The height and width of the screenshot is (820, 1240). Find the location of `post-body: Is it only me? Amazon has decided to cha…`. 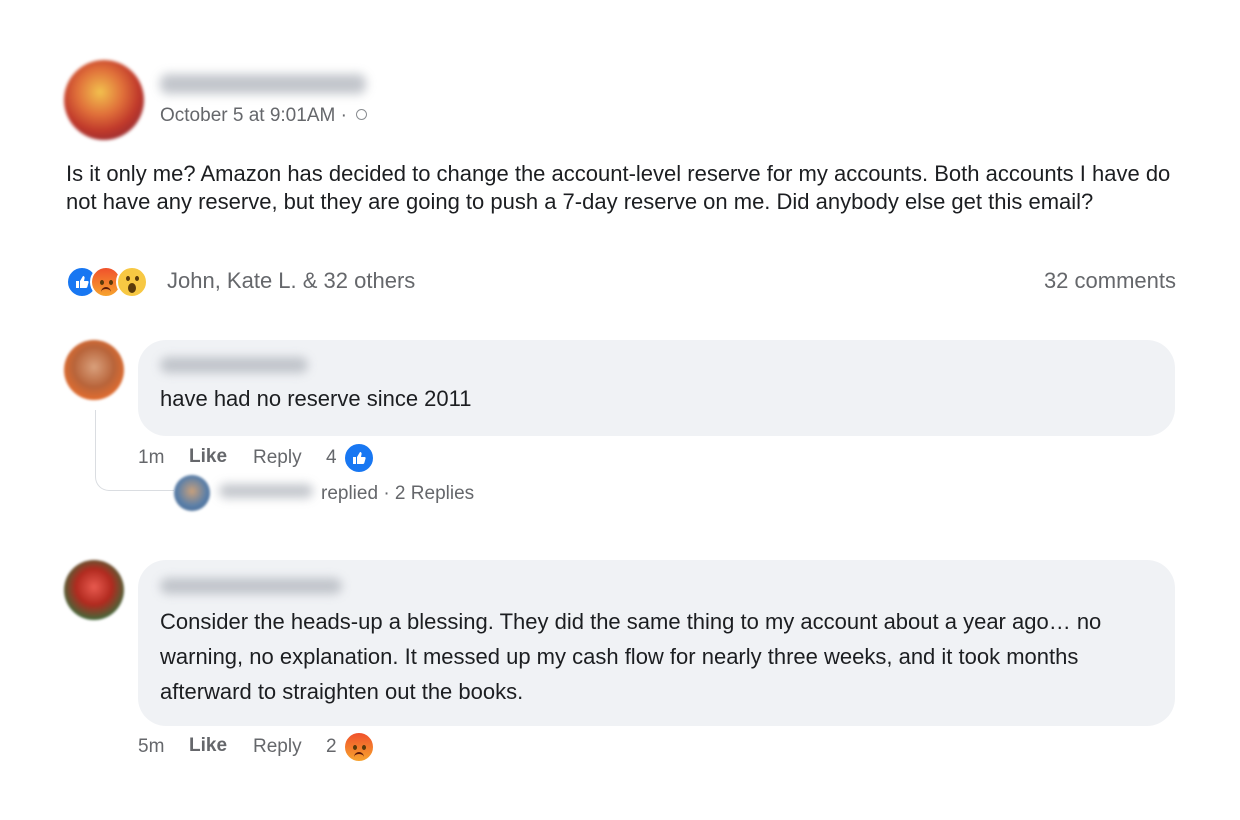

post-body: Is it only me? Amazon has decided to cha… is located at coordinates (618, 187).